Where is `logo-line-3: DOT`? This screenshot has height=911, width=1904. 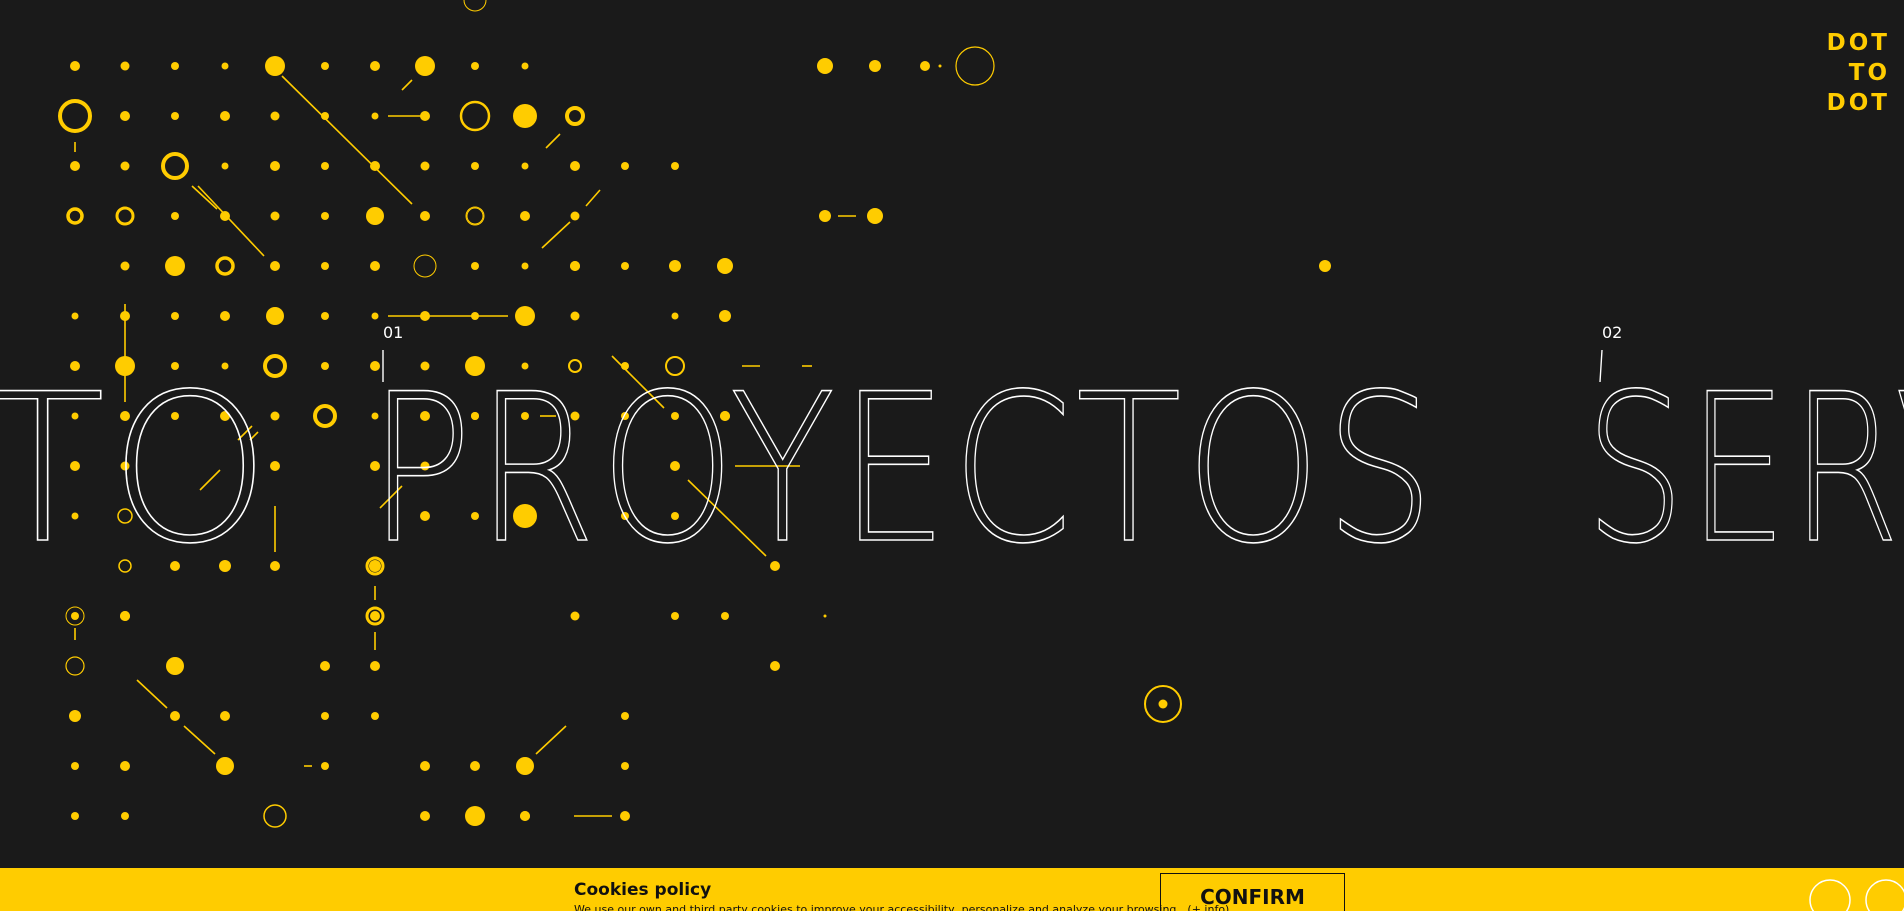
logo-line-3: DOT is located at coordinates (1858, 103).